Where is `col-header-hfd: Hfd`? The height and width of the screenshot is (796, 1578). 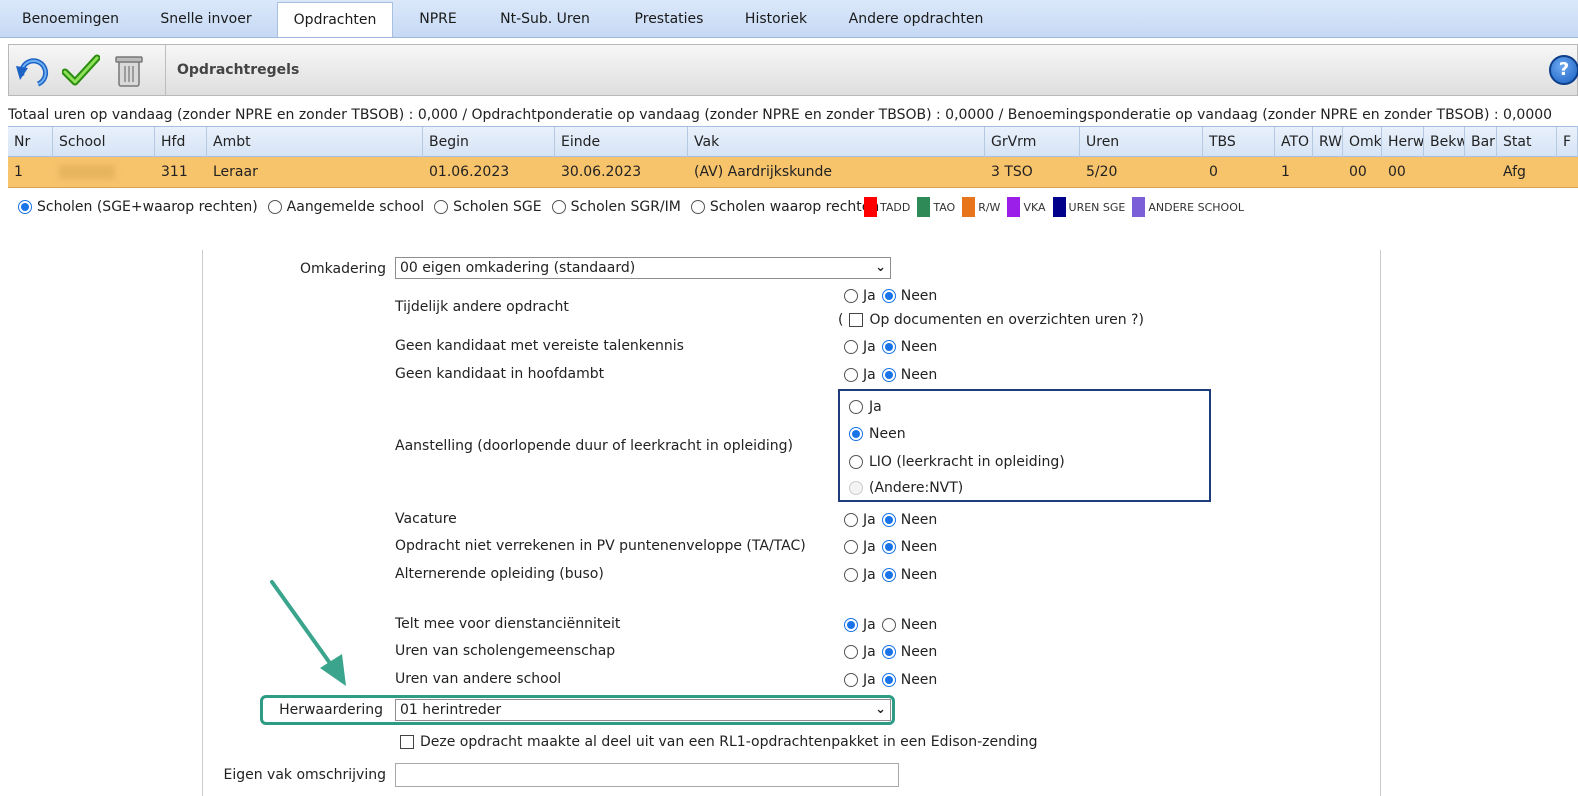 col-header-hfd: Hfd is located at coordinates (181, 142).